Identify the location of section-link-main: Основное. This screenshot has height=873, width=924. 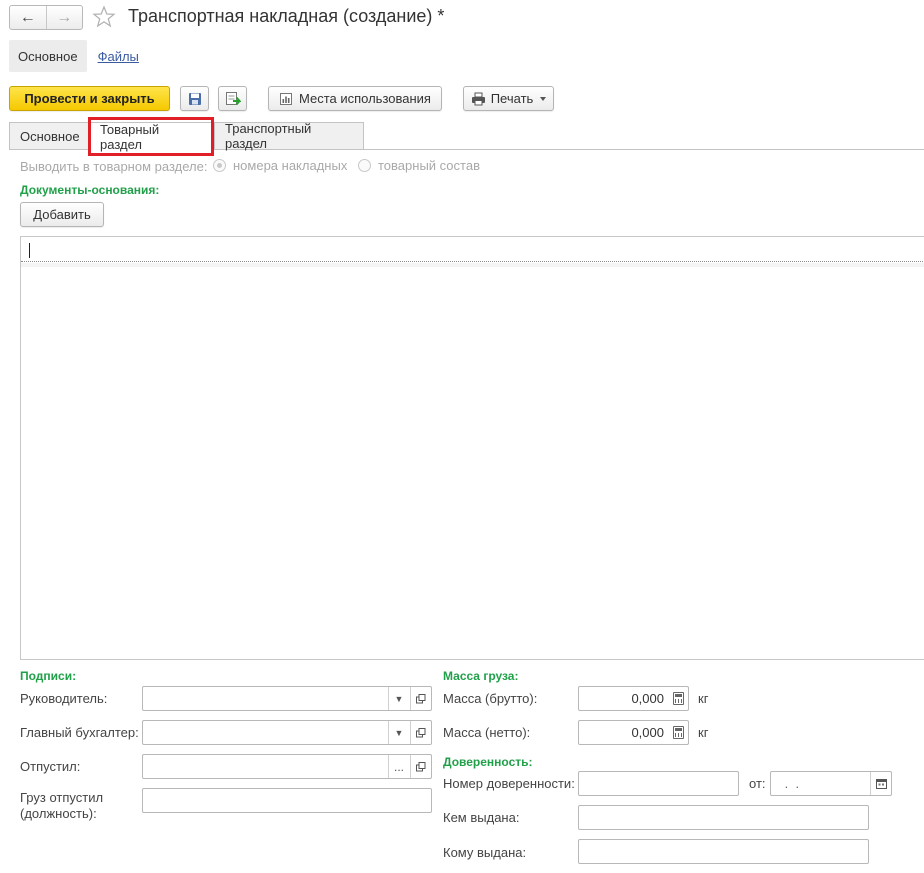
(48, 56).